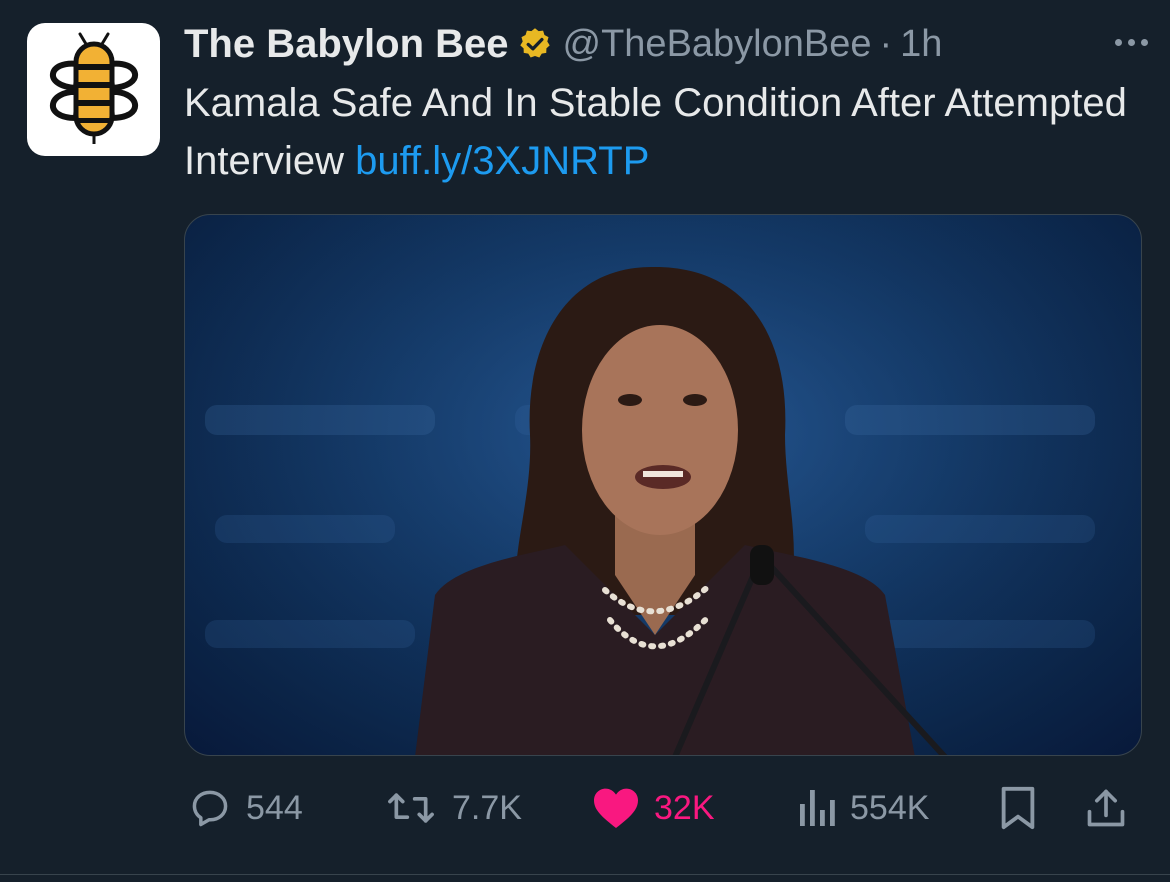  Describe the element at coordinates (502, 161) in the screenshot. I see `tweet-link: buff.ly/3XJNRTP` at that location.